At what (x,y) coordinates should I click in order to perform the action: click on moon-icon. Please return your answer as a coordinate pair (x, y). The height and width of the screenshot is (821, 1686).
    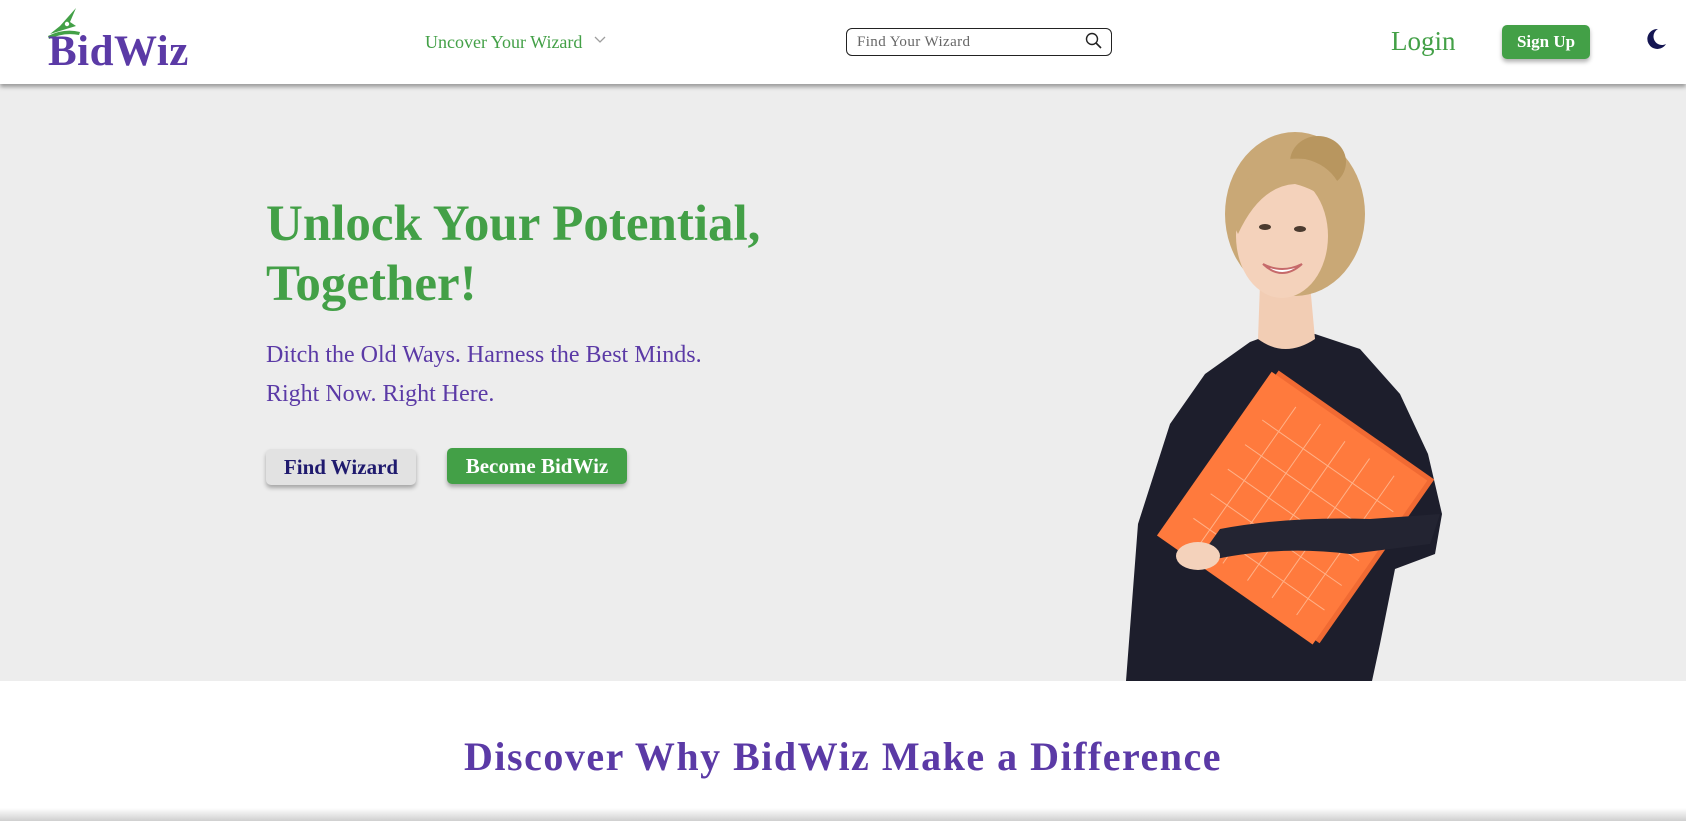
    Looking at the image, I should click on (1656, 39).